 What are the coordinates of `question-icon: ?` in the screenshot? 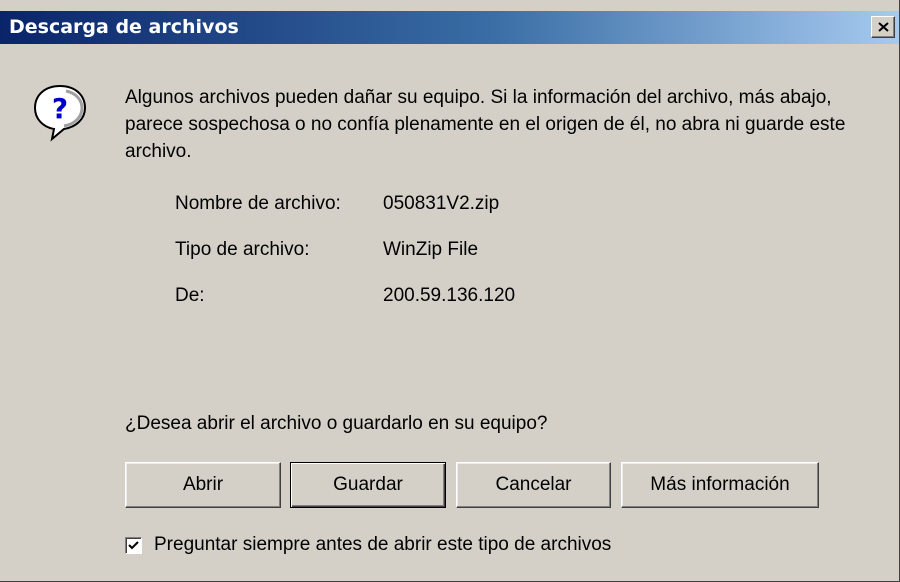 It's located at (60, 112).